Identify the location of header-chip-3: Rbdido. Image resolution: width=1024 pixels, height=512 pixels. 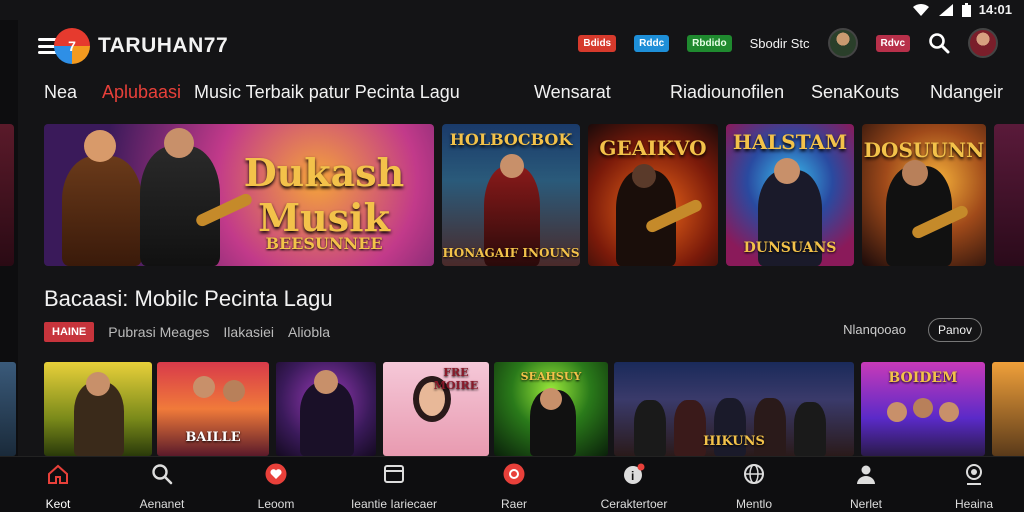
(709, 43).